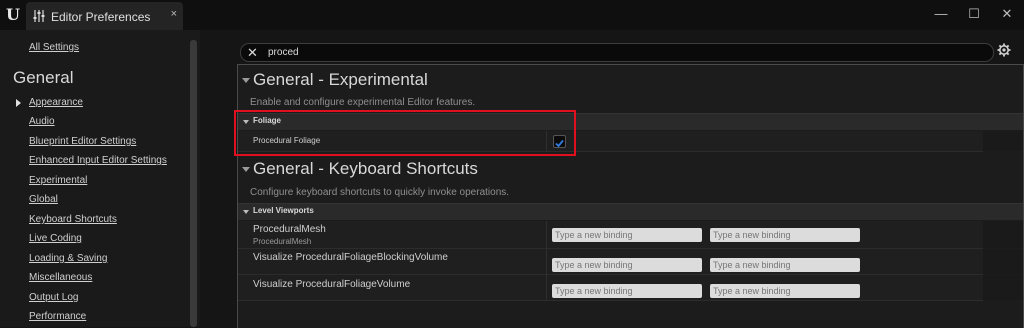 The width and height of the screenshot is (1024, 328). I want to click on sidebar-item-appearance: Appearance, so click(56, 102).